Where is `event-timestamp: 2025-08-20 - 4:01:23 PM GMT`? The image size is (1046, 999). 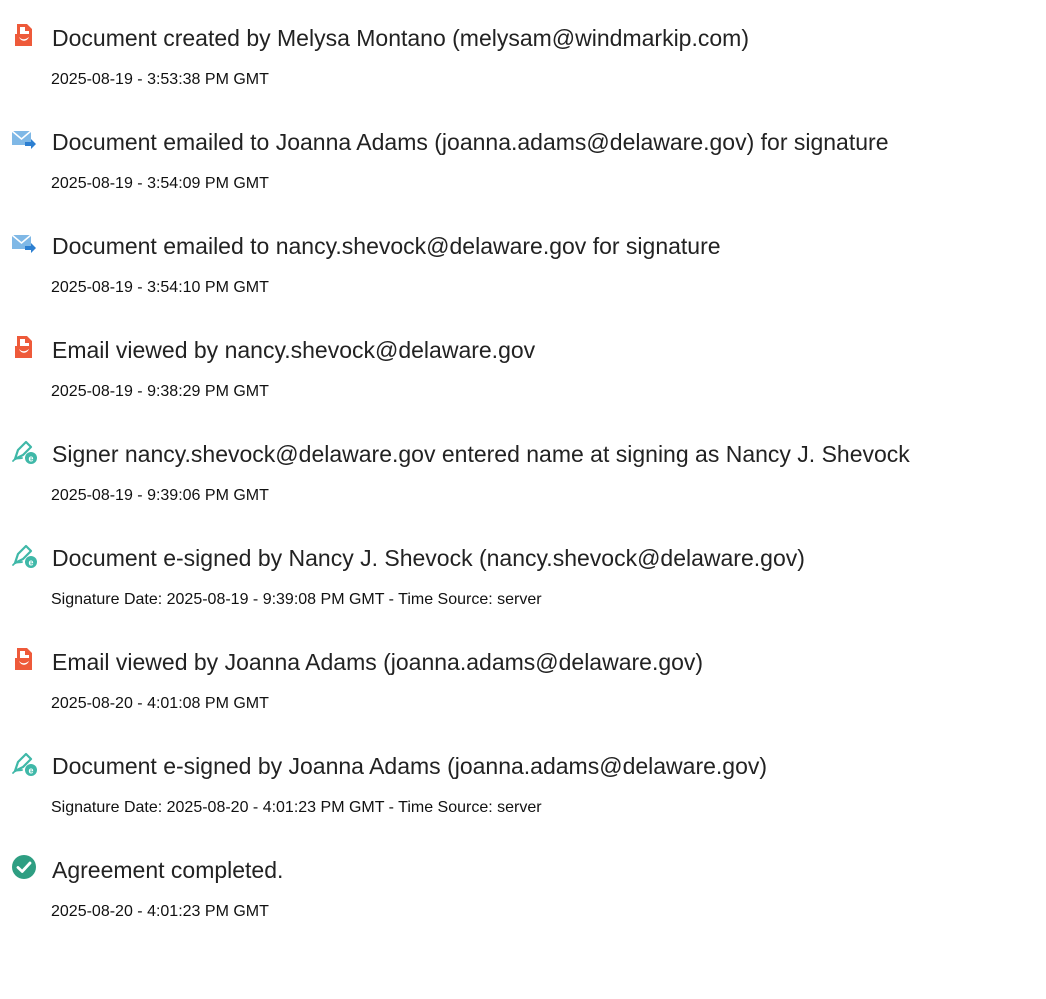
event-timestamp: 2025-08-20 - 4:01:23 PM GMT is located at coordinates (160, 911).